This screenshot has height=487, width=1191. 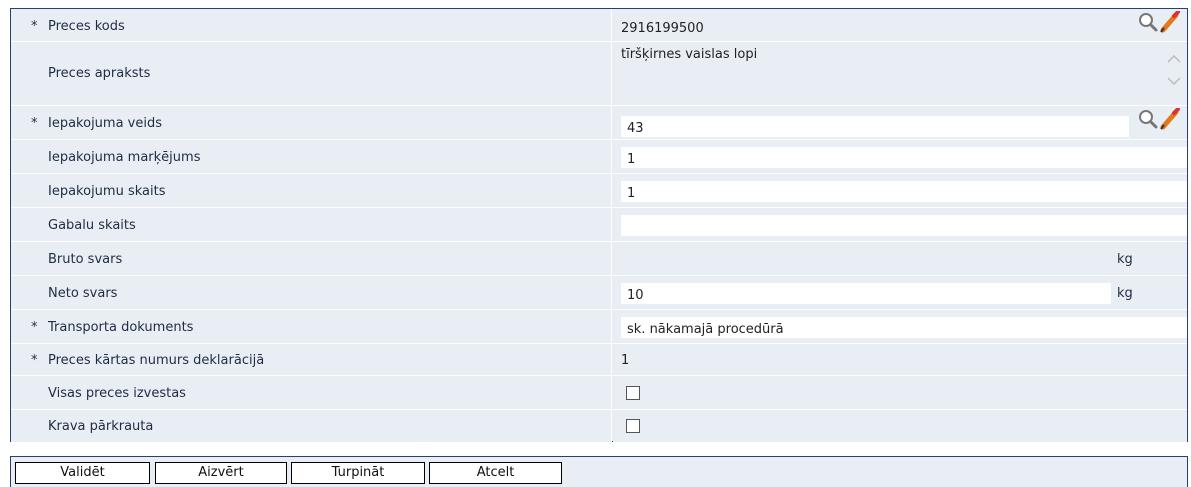 What do you see at coordinates (117, 393) in the screenshot?
I see `label-visas-preces-izvestas: Visas preces izvestas` at bounding box center [117, 393].